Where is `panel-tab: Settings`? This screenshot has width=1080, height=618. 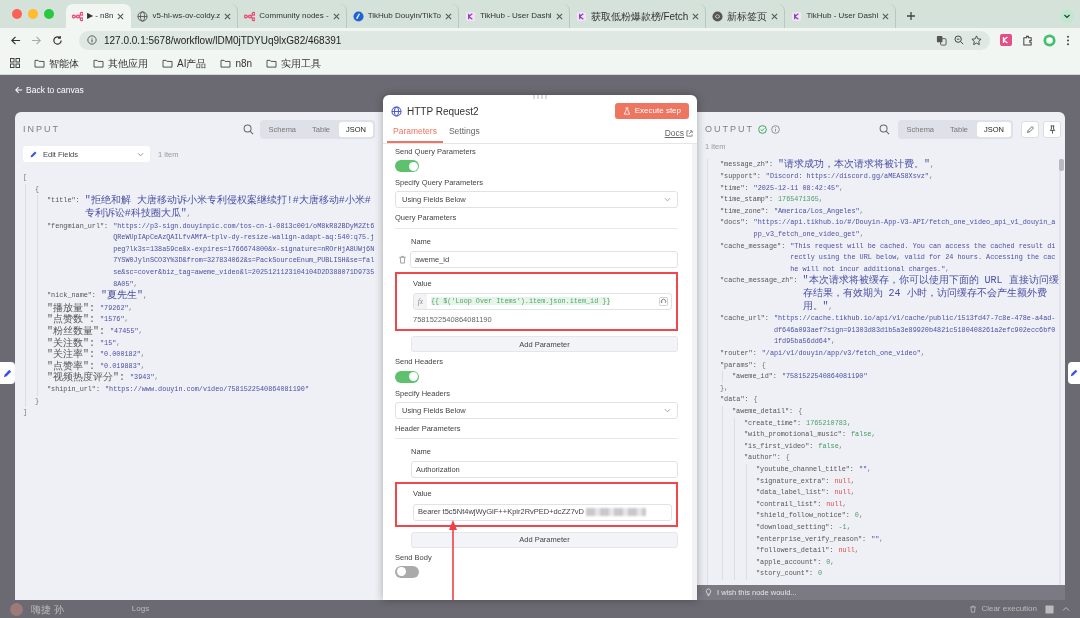
panel-tab: Settings is located at coordinates (464, 133).